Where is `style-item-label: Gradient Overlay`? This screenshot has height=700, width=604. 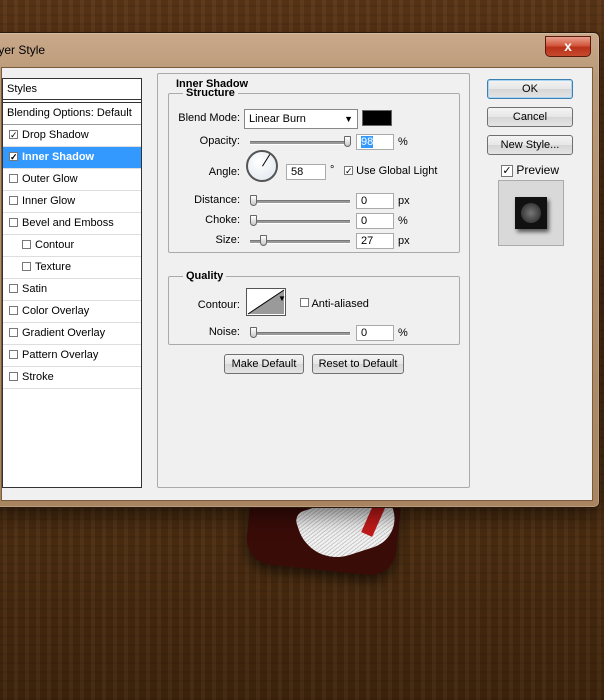 style-item-label: Gradient Overlay is located at coordinates (64, 333).